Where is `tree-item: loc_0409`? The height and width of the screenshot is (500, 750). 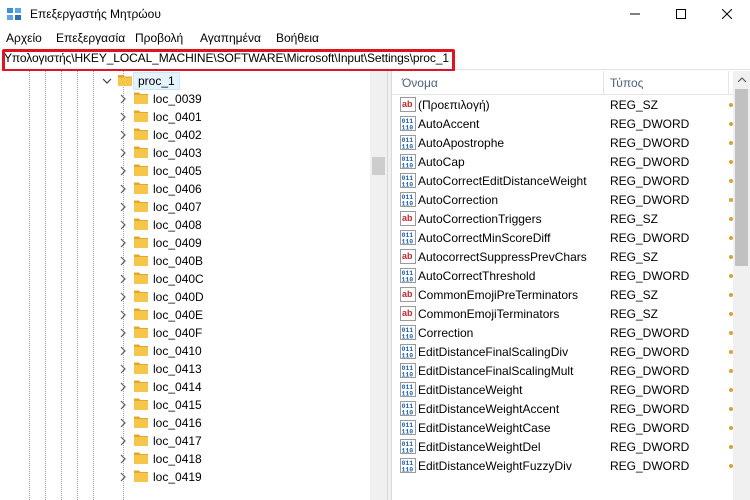 tree-item: loc_0409 is located at coordinates (185, 243).